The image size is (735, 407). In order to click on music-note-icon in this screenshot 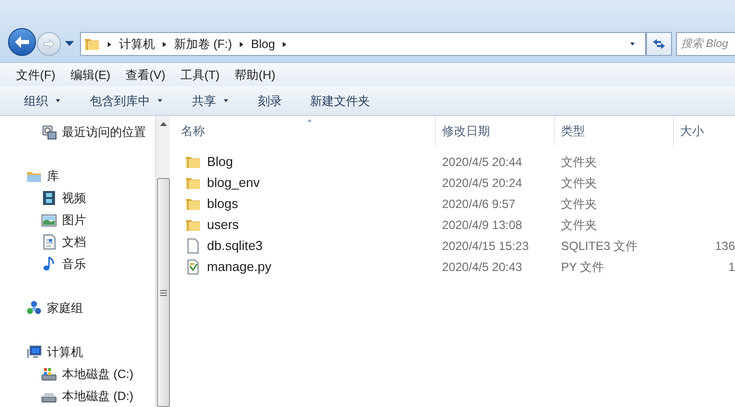, I will do `click(49, 264)`.